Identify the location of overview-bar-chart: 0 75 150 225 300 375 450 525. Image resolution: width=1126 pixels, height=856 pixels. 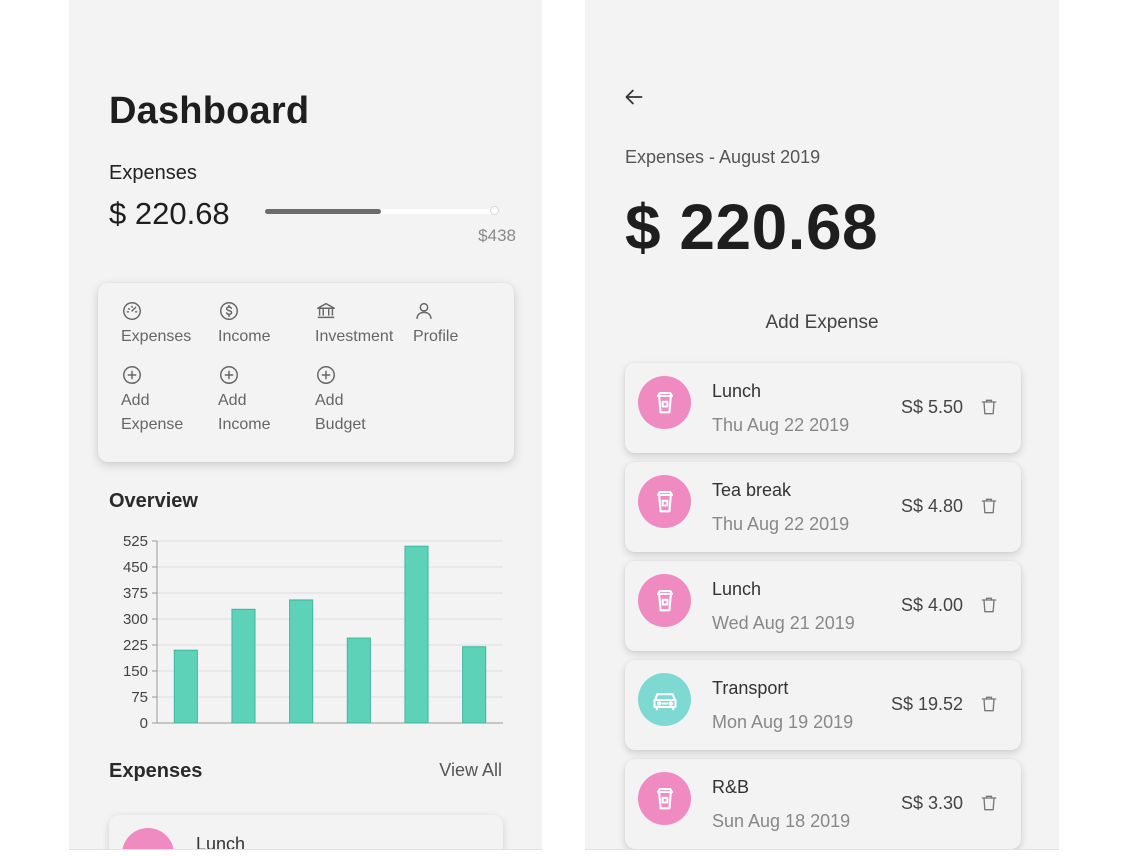
(313, 631).